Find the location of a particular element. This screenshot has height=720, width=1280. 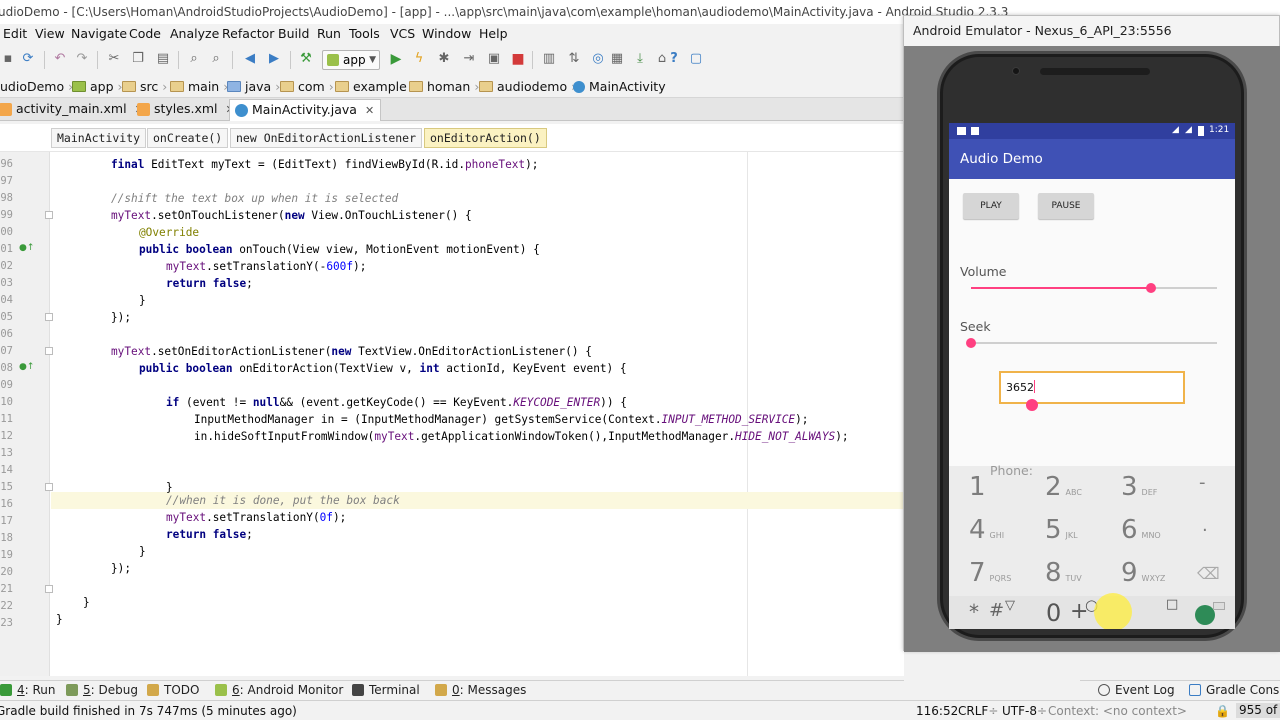

menu-help: Help is located at coordinates (493, 33).